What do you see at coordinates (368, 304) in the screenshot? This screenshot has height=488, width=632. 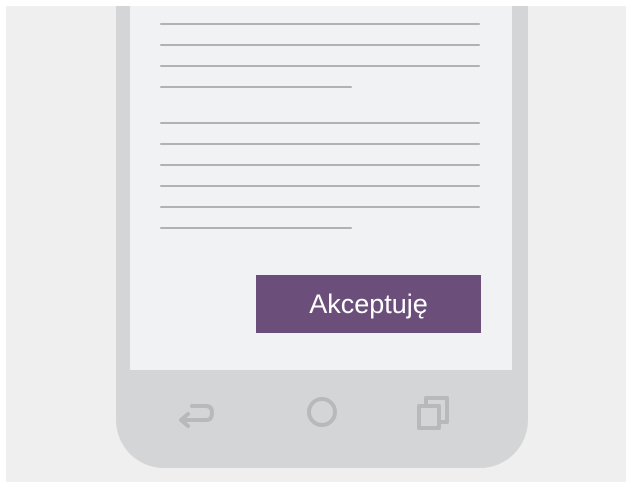 I see `accept-button: Akceptuję` at bounding box center [368, 304].